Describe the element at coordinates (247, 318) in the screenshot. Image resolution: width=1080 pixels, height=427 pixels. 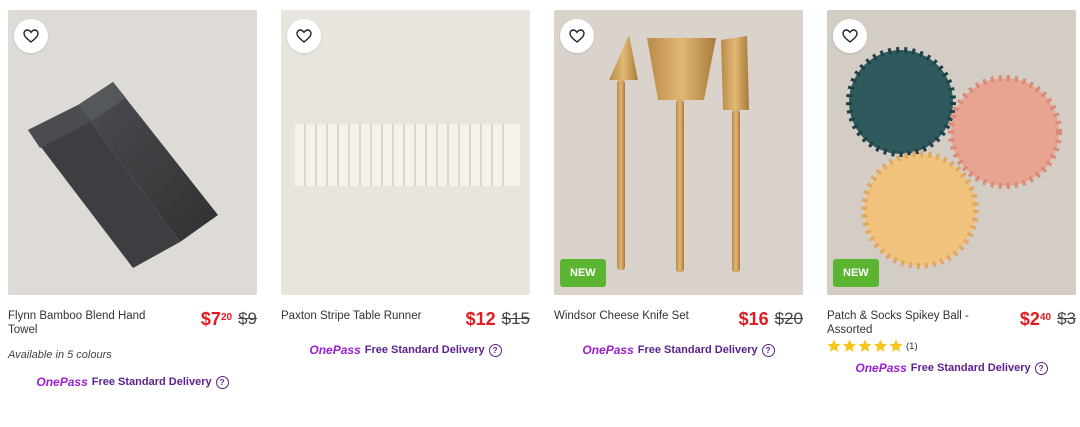
I see `was-price: $9` at that location.